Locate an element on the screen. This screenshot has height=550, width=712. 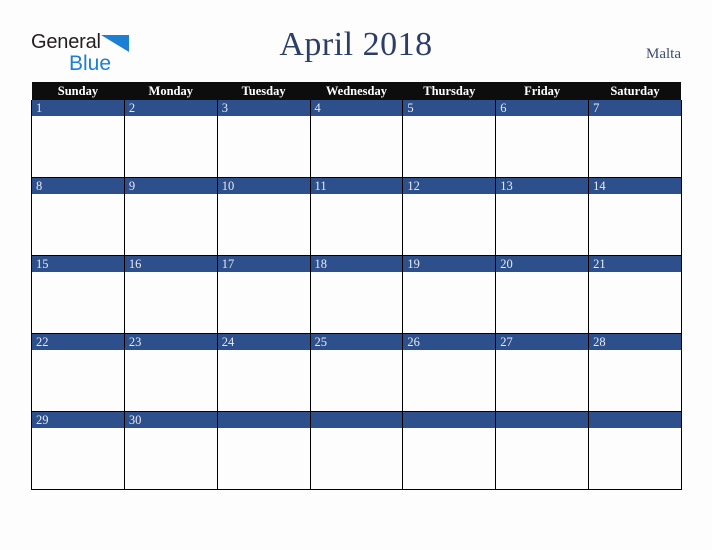
date-number: 20 is located at coordinates (542, 264).